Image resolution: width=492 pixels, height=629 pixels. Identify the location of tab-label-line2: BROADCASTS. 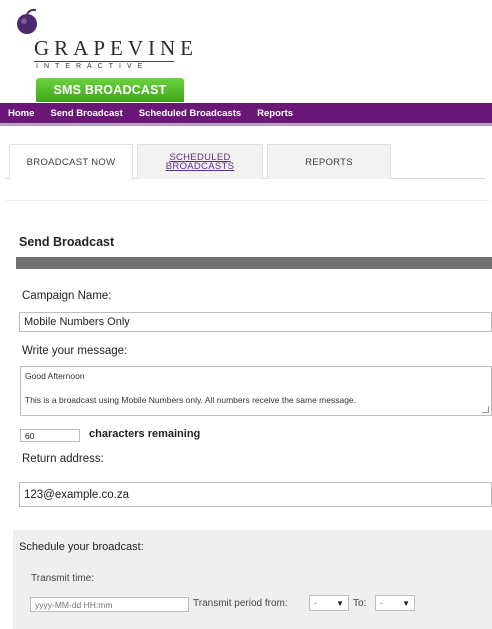
(200, 166).